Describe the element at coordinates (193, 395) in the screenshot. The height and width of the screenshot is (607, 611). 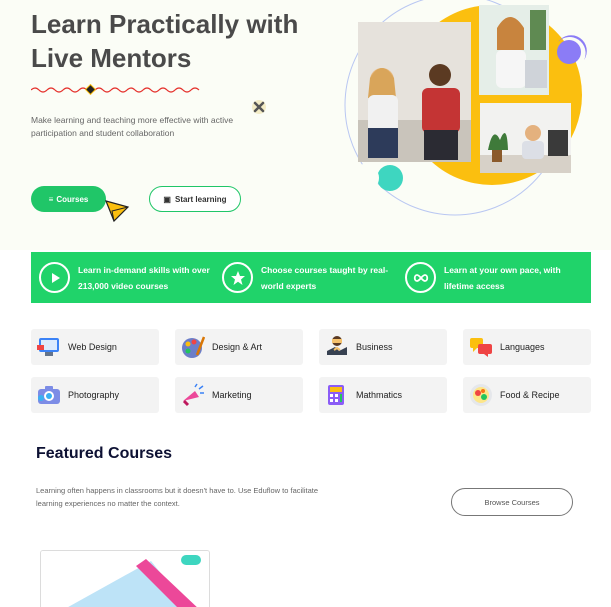
I see `megaphone-icon` at that location.